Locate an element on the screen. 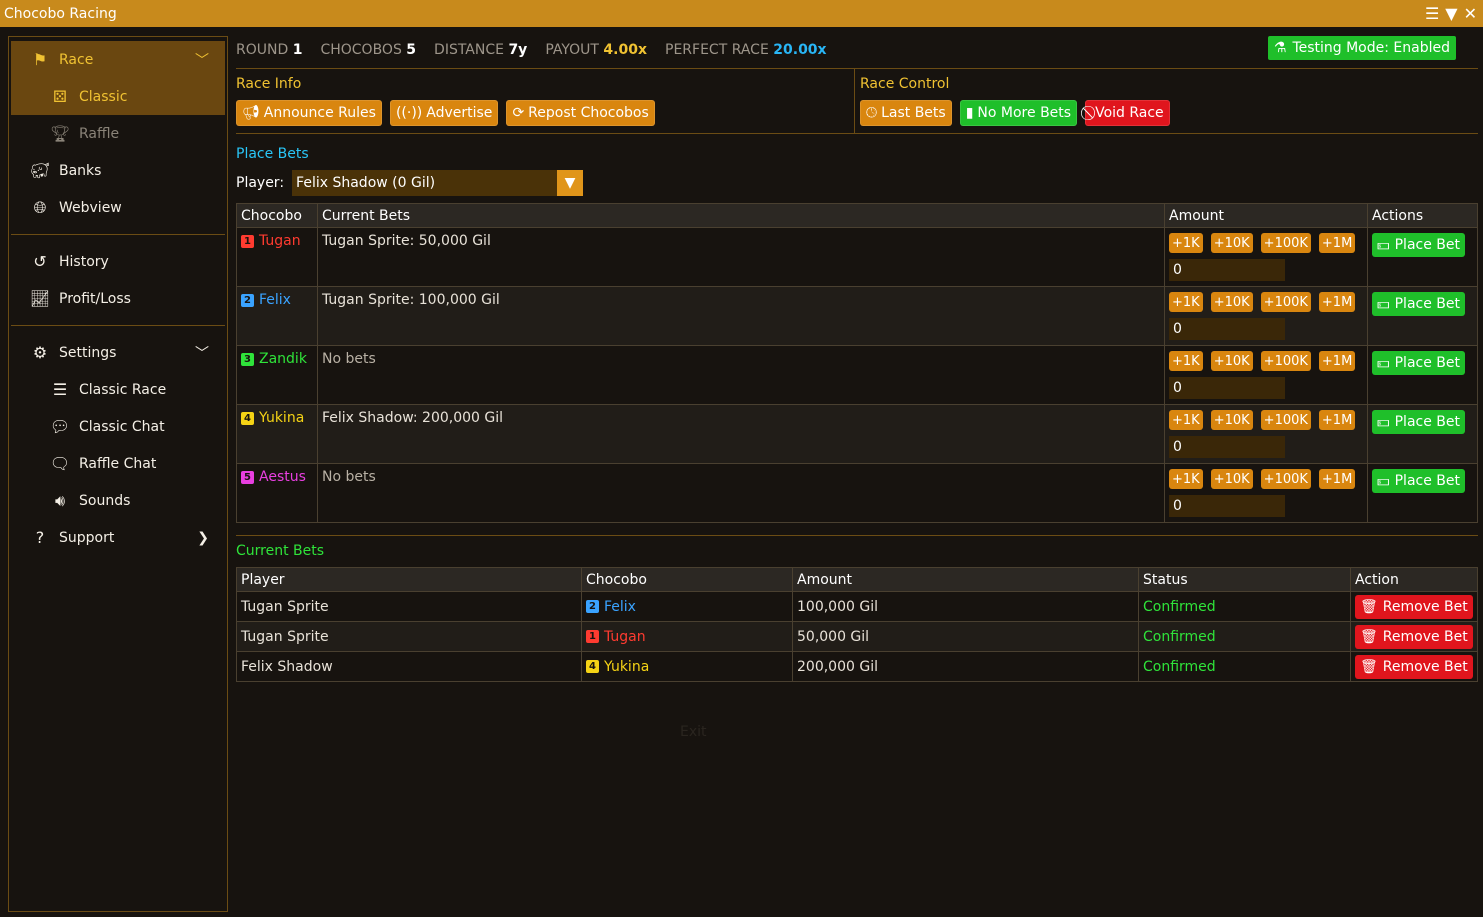 The height and width of the screenshot is (917, 1483). sidebar-item-race: ⚑ Race ﹀ is located at coordinates (118, 59).